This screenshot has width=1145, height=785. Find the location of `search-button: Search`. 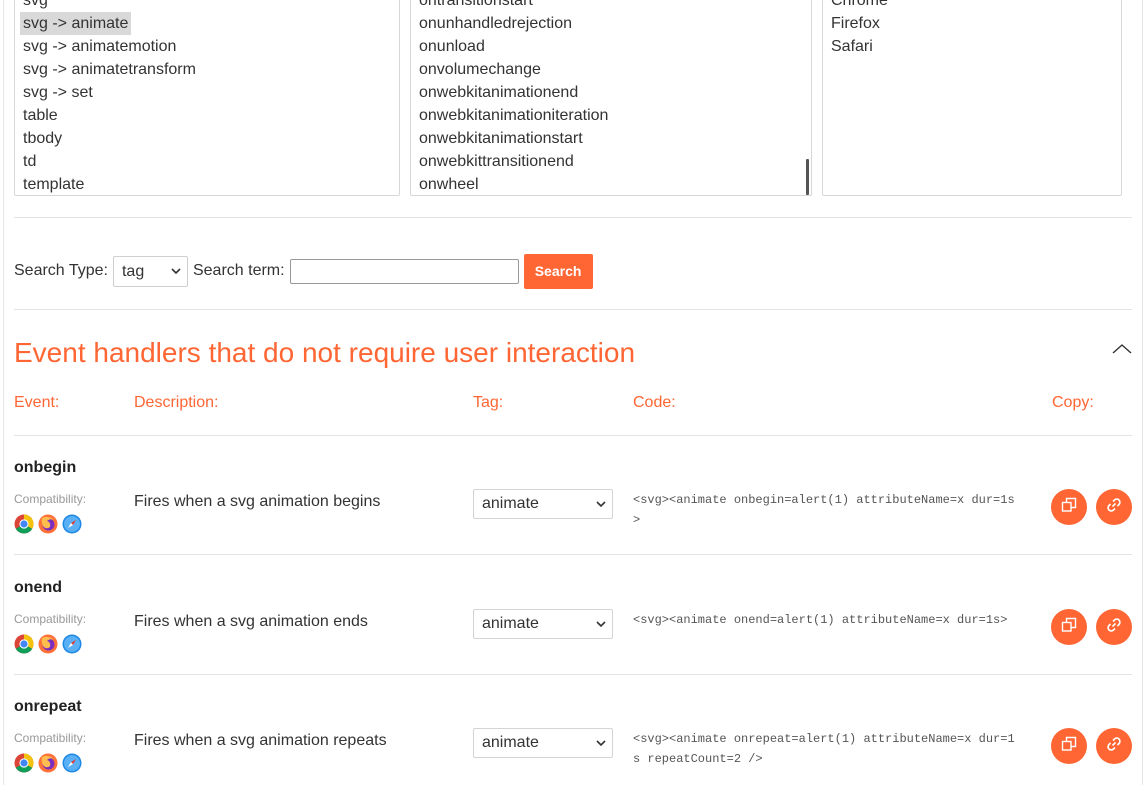

search-button: Search is located at coordinates (558, 271).